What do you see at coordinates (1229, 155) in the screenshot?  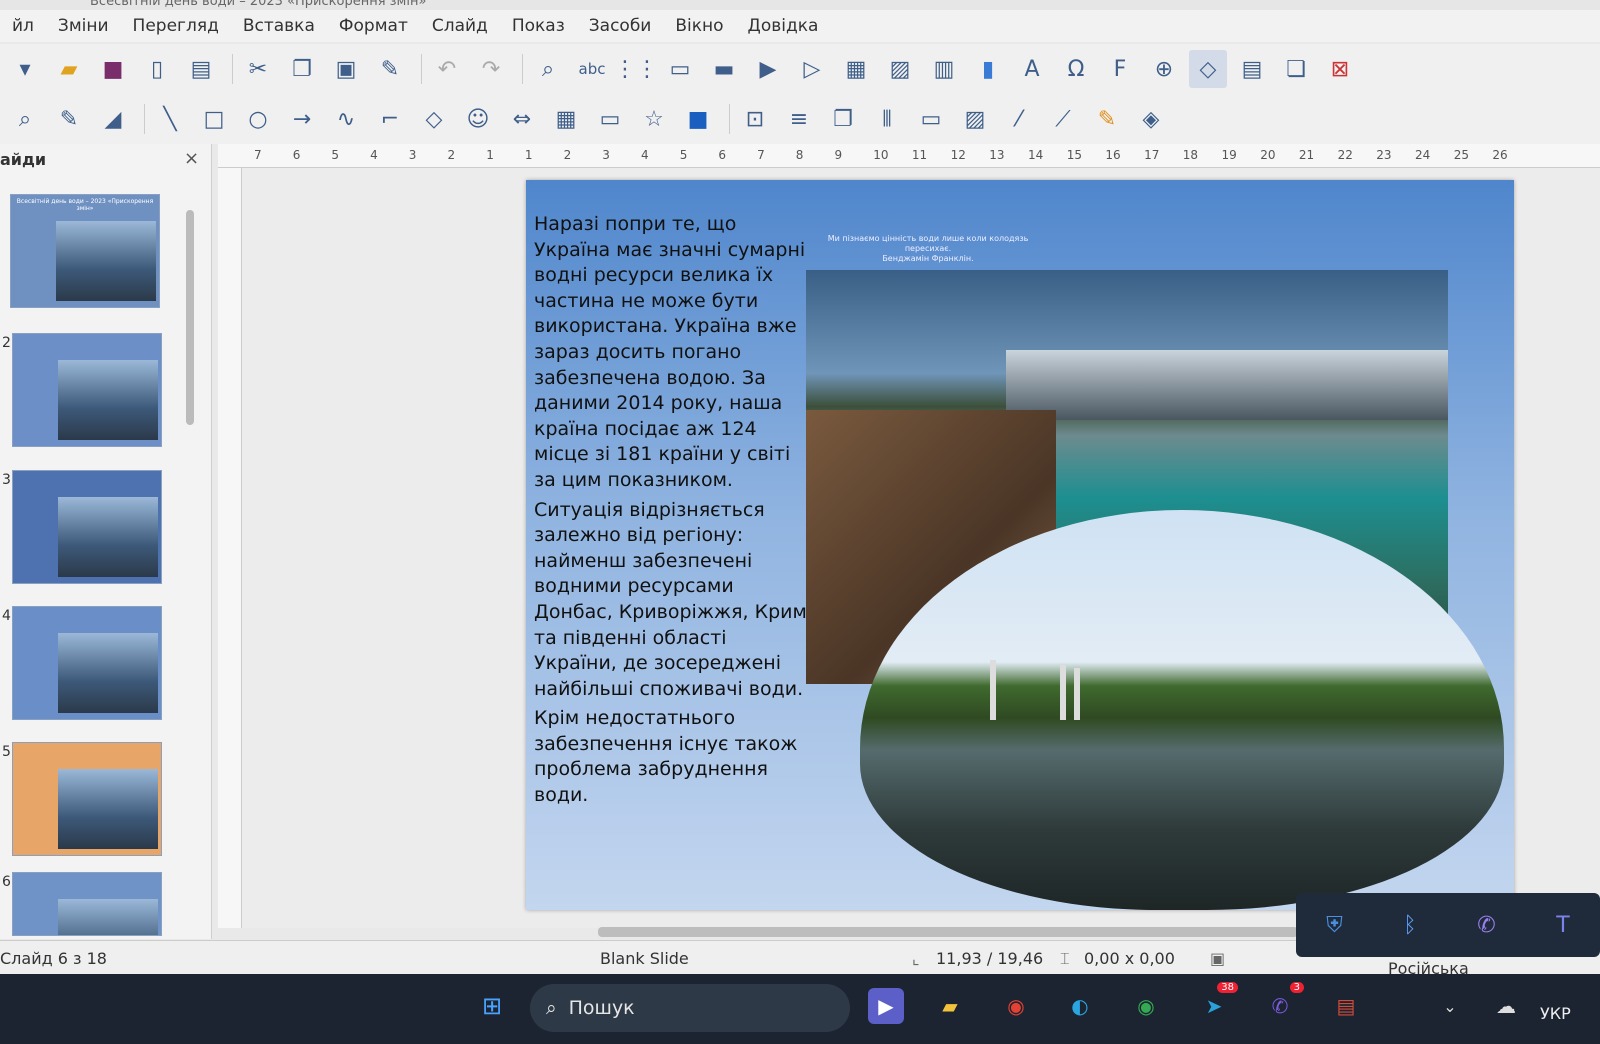 I see `ruler-tick-label: 19` at bounding box center [1229, 155].